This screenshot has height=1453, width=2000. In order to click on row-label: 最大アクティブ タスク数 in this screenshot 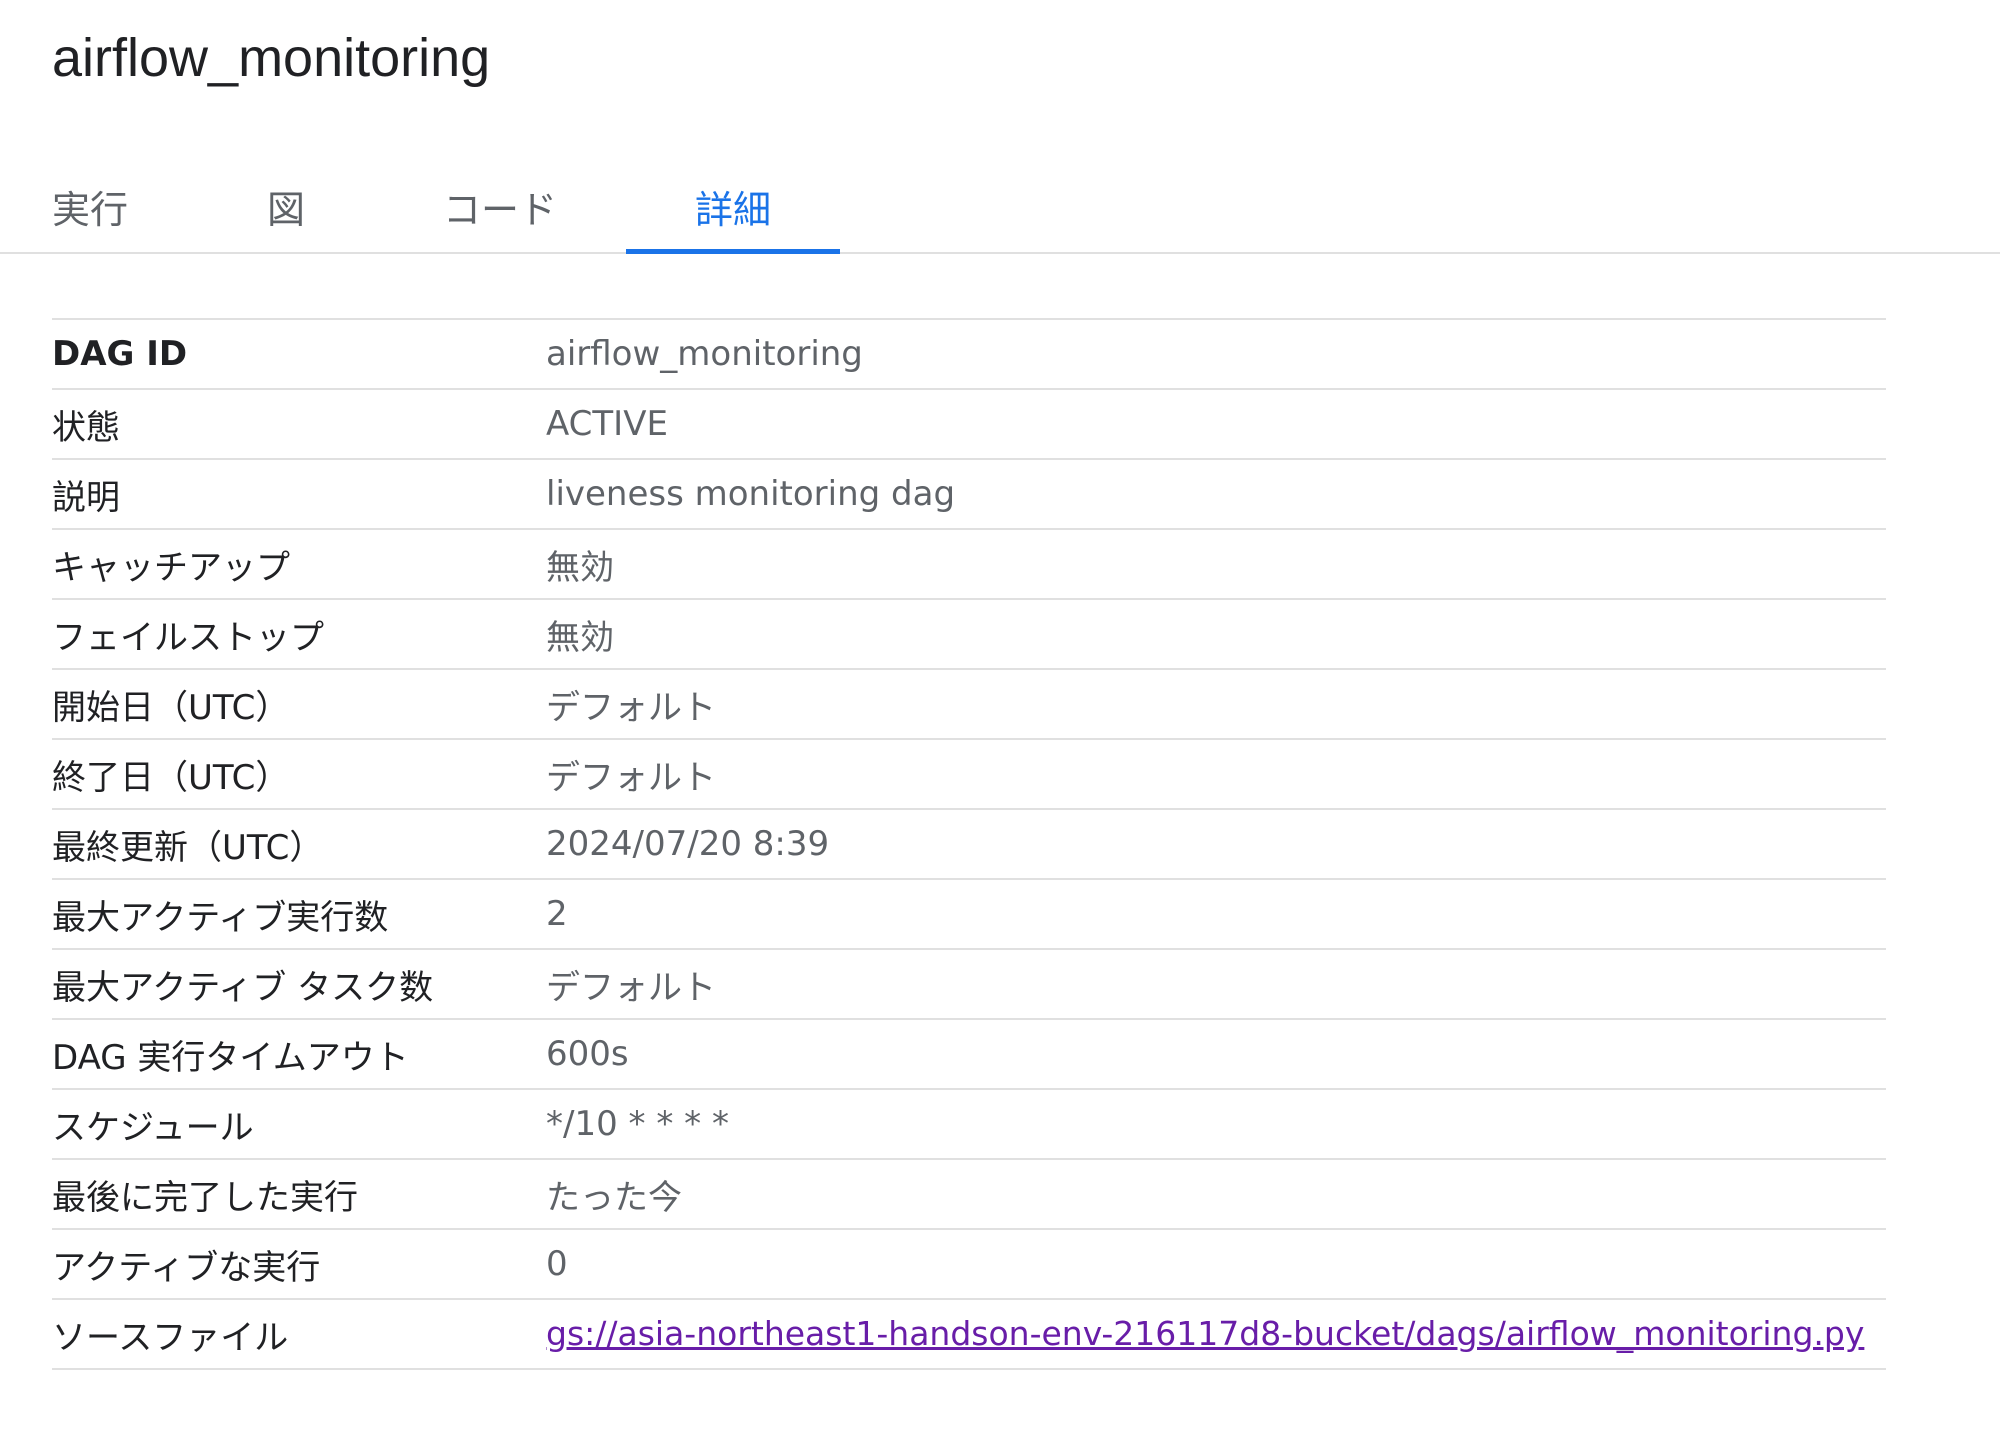, I will do `click(299, 984)`.